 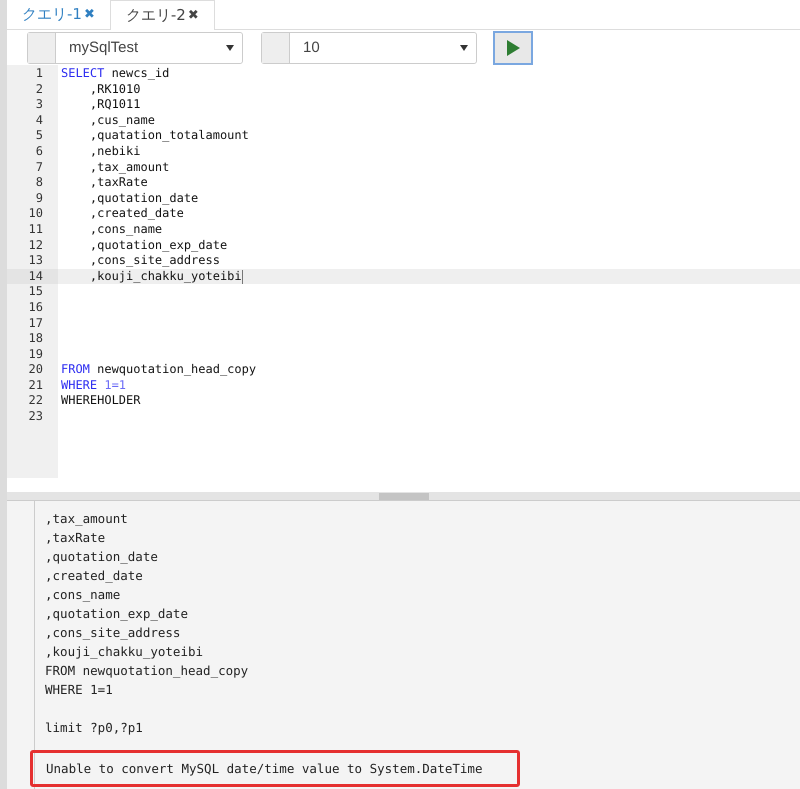 I want to click on code-line: ,cus_name, so click(x=121, y=120).